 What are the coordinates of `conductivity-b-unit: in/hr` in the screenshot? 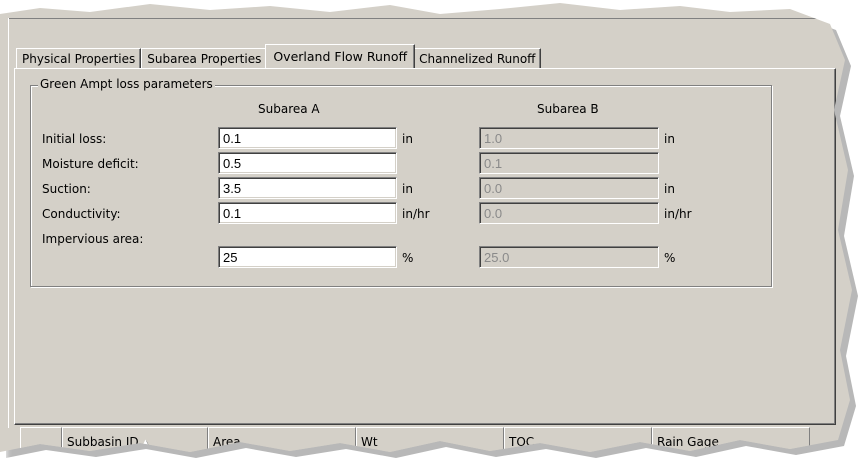 It's located at (678, 214).